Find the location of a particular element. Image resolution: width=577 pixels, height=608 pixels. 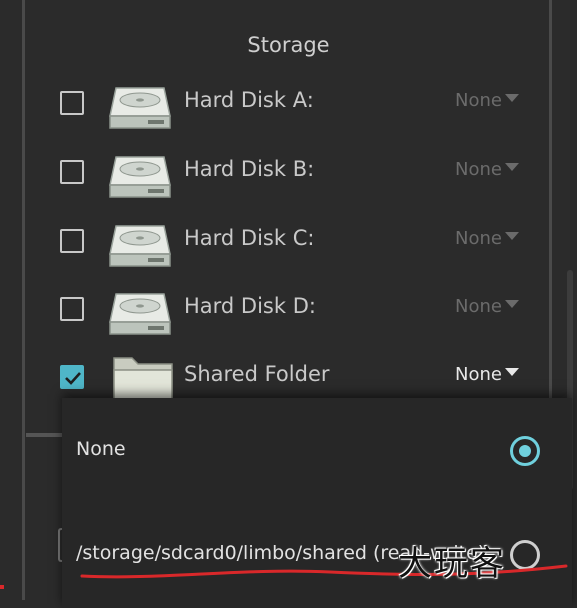

annotation-dot is located at coordinates (2, 587).